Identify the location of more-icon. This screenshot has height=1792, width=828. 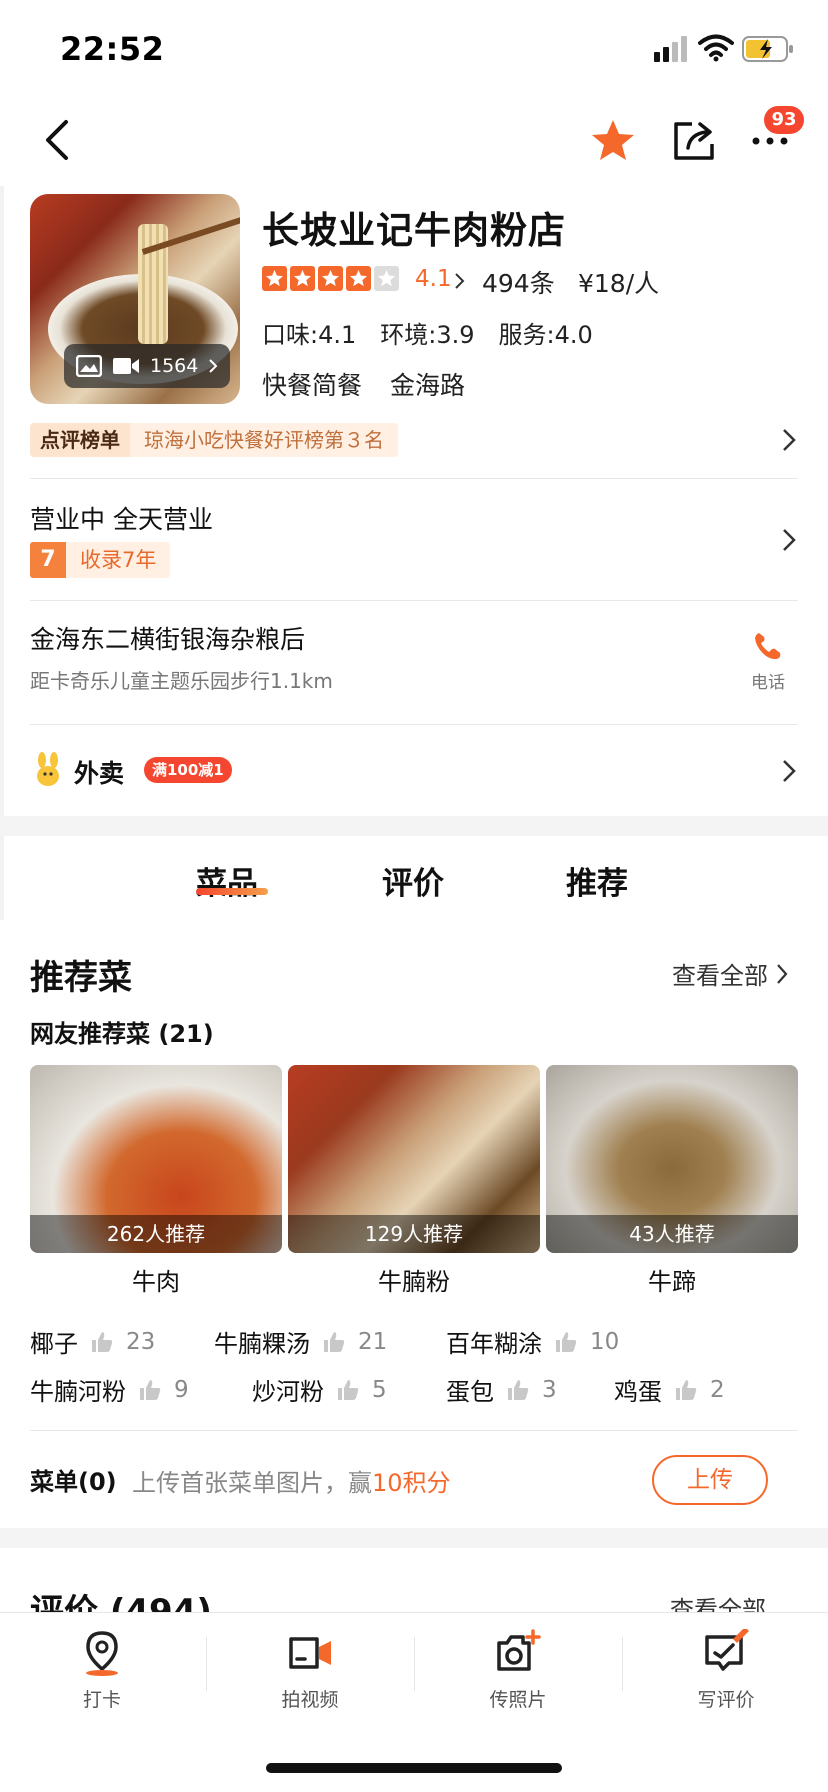
(770, 141).